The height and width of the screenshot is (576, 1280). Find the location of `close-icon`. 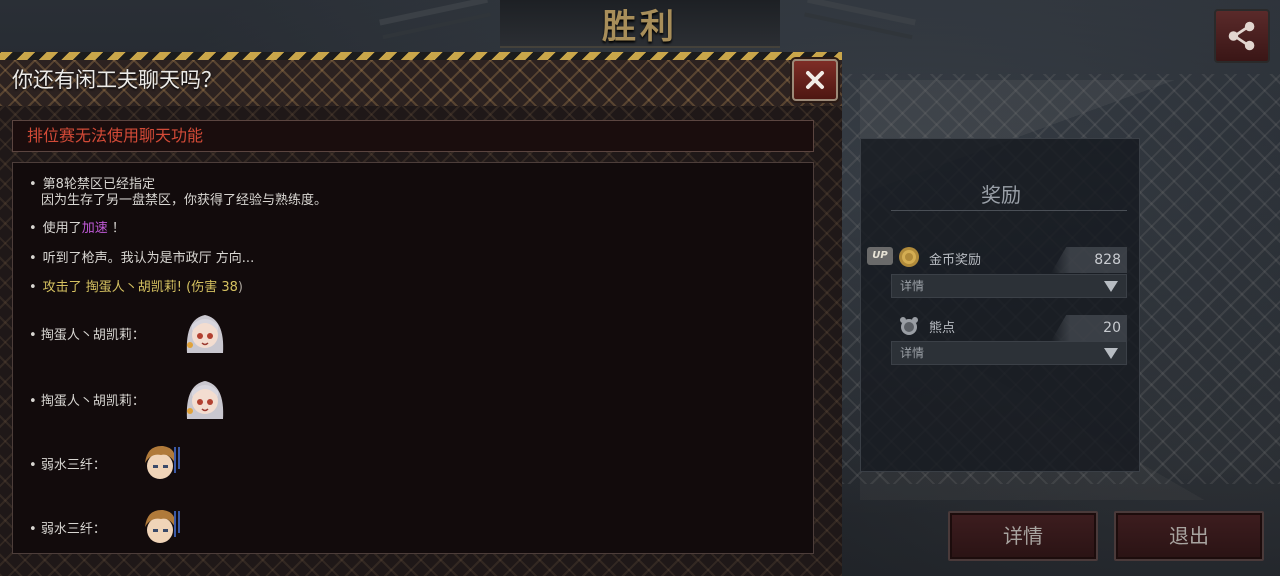

close-icon is located at coordinates (815, 80).